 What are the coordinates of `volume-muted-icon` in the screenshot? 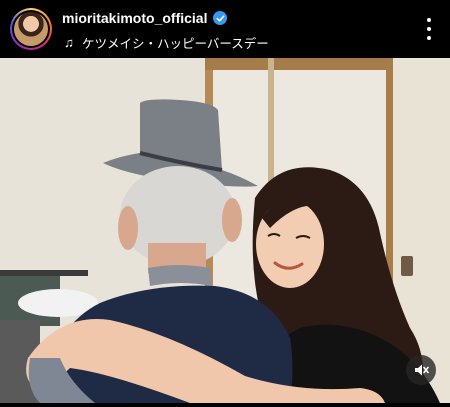 It's located at (422, 370).